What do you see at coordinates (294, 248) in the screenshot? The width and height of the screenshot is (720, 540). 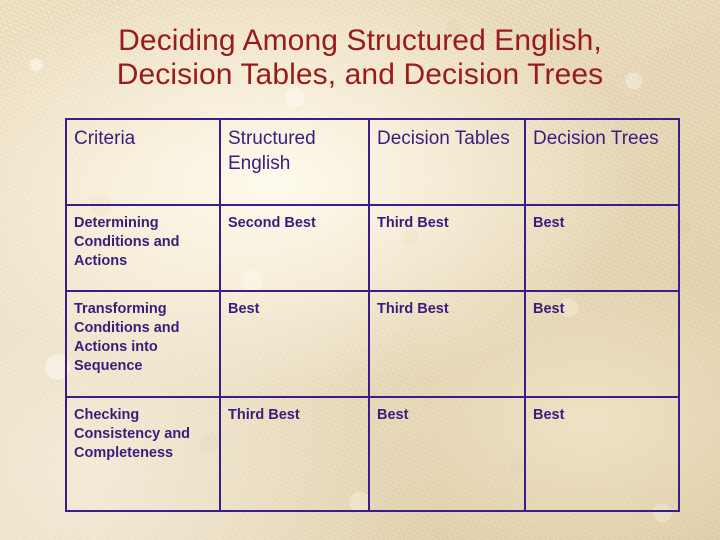 I see `cell-structured-english-1: Second Best` at bounding box center [294, 248].